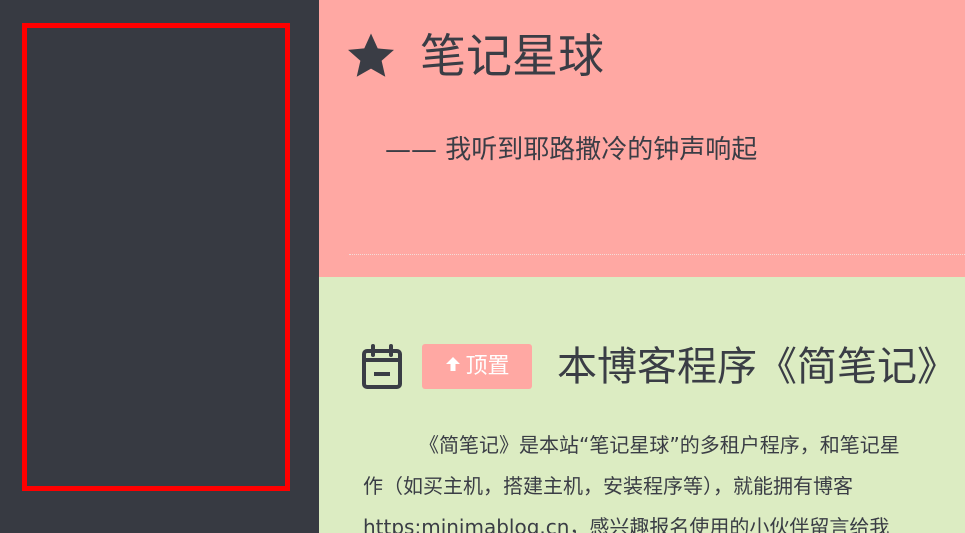  I want to click on pinned-label: 顶置, so click(487, 366).